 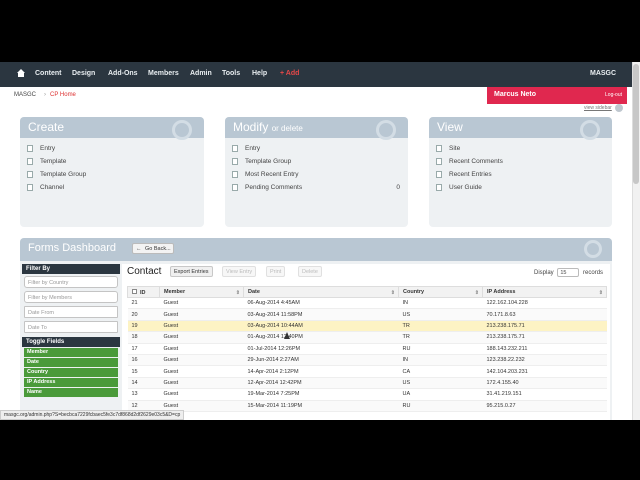 What do you see at coordinates (71, 282) in the screenshot?
I see `filter-country-input: Filter by Country` at bounding box center [71, 282].